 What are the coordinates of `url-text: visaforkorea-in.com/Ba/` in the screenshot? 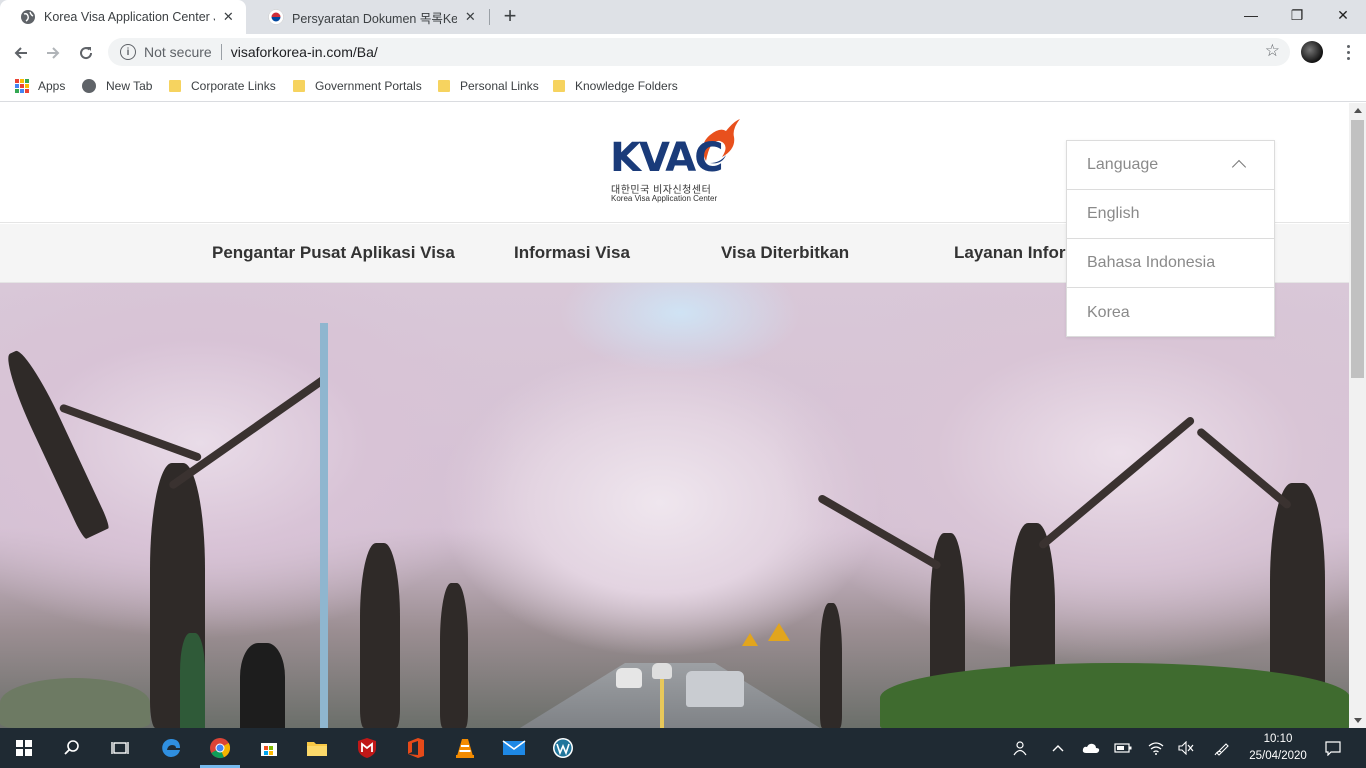 It's located at (304, 52).